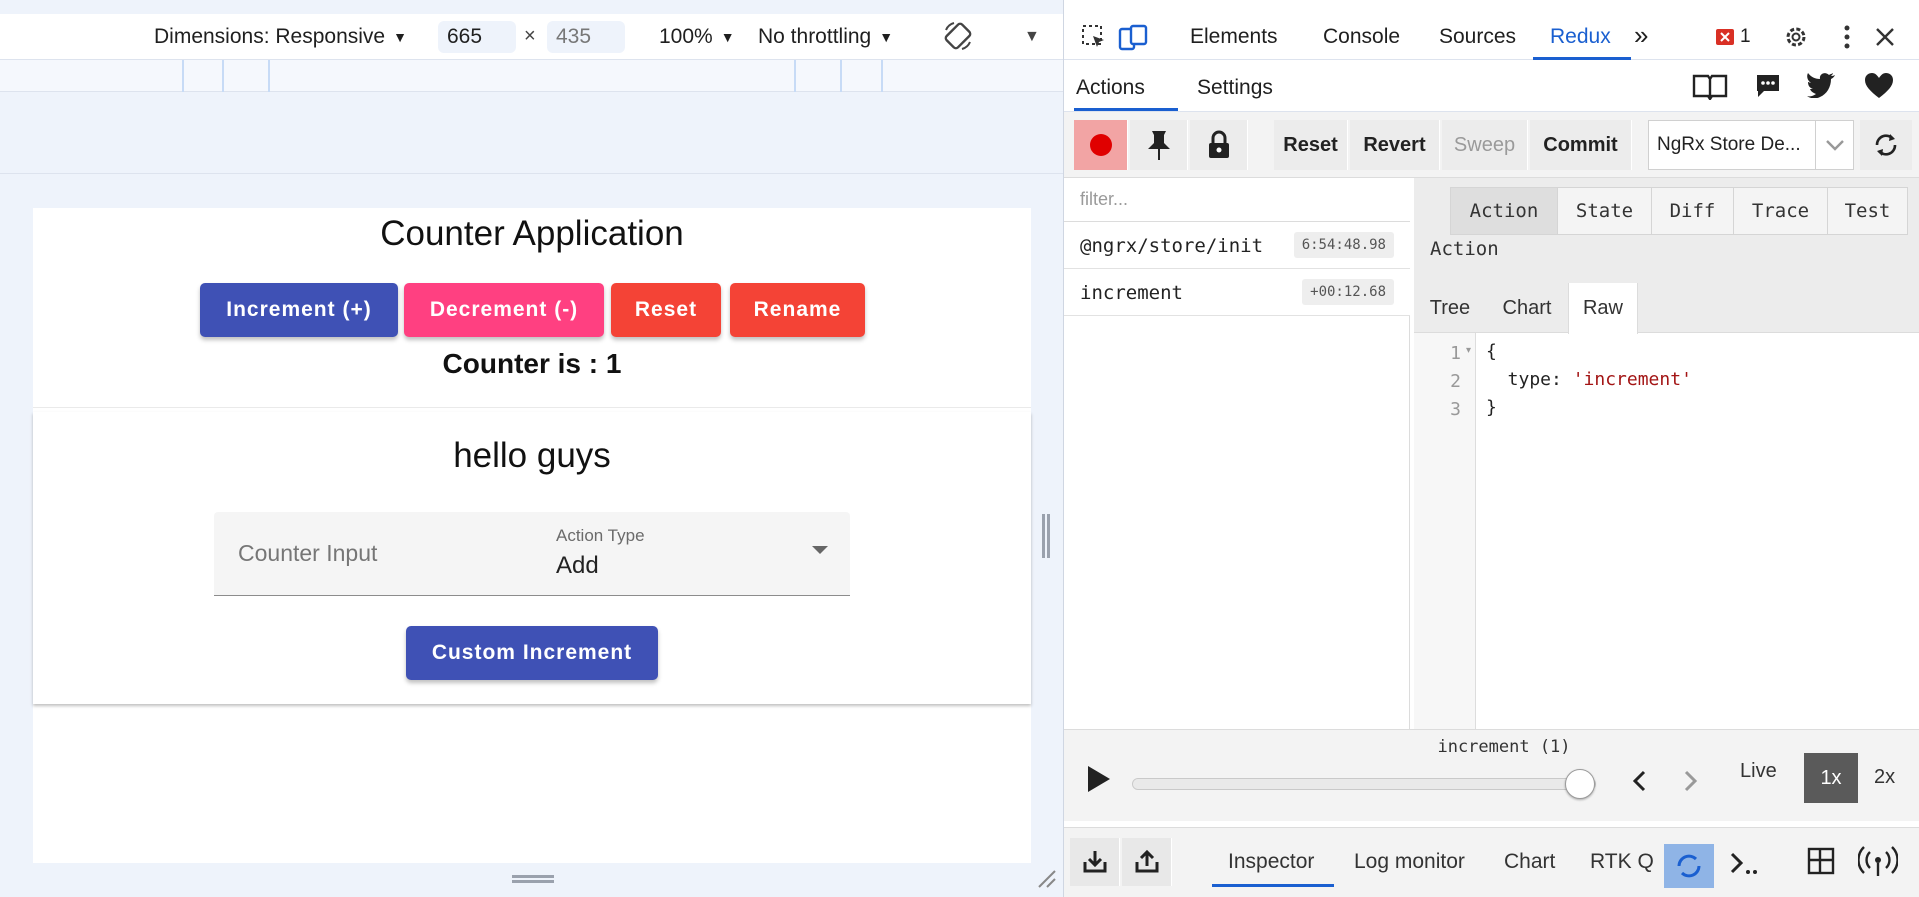 The width and height of the screenshot is (1919, 897). What do you see at coordinates (1781, 211) in the screenshot?
I see `tab-trace: Trace` at bounding box center [1781, 211].